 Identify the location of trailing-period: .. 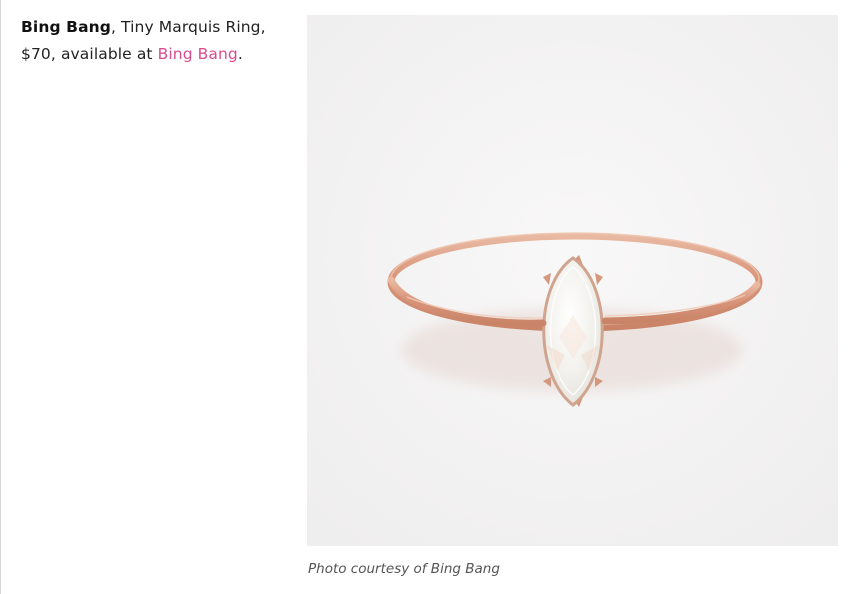
(240, 54).